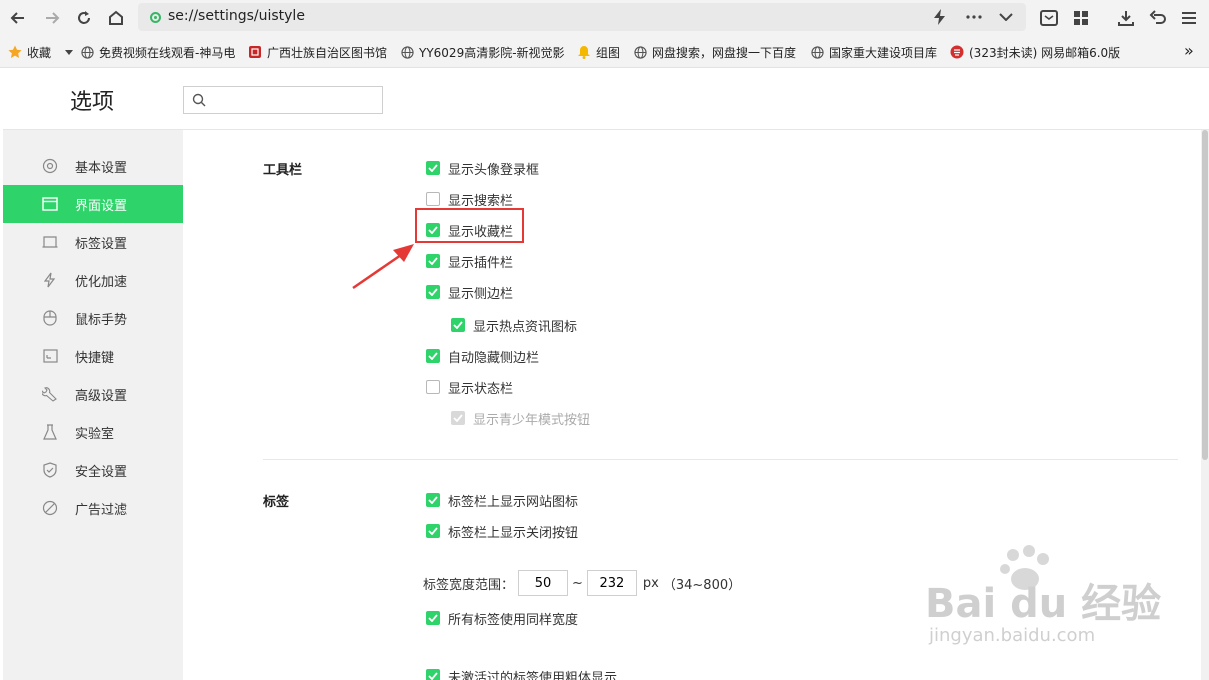 The height and width of the screenshot is (680, 1209). What do you see at coordinates (69, 52) in the screenshot?
I see `caret-down-icon` at bounding box center [69, 52].